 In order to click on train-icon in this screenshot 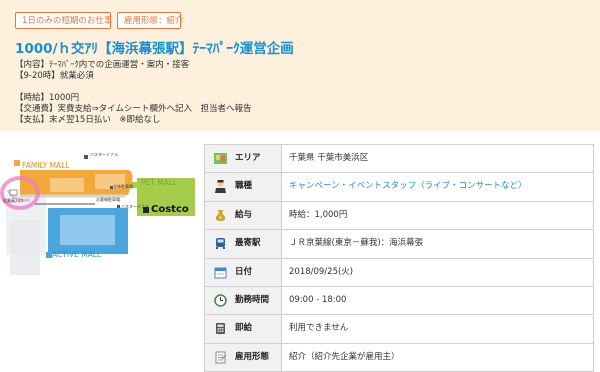, I will do `click(220, 244)`.